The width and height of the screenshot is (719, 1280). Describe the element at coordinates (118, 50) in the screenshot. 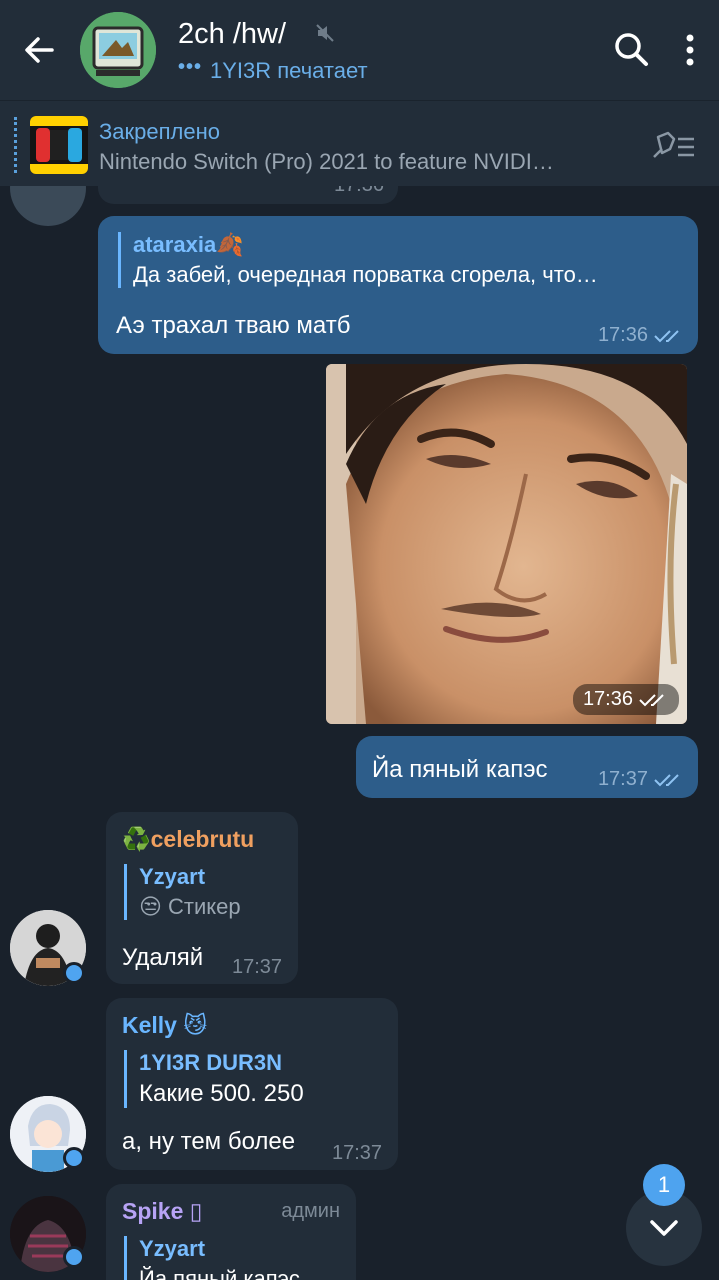

I see `chat-avatar` at that location.